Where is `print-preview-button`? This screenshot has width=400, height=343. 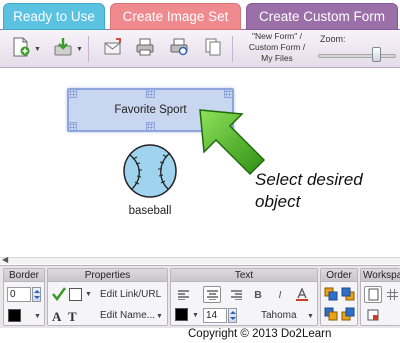
print-preview-button is located at coordinates (179, 47).